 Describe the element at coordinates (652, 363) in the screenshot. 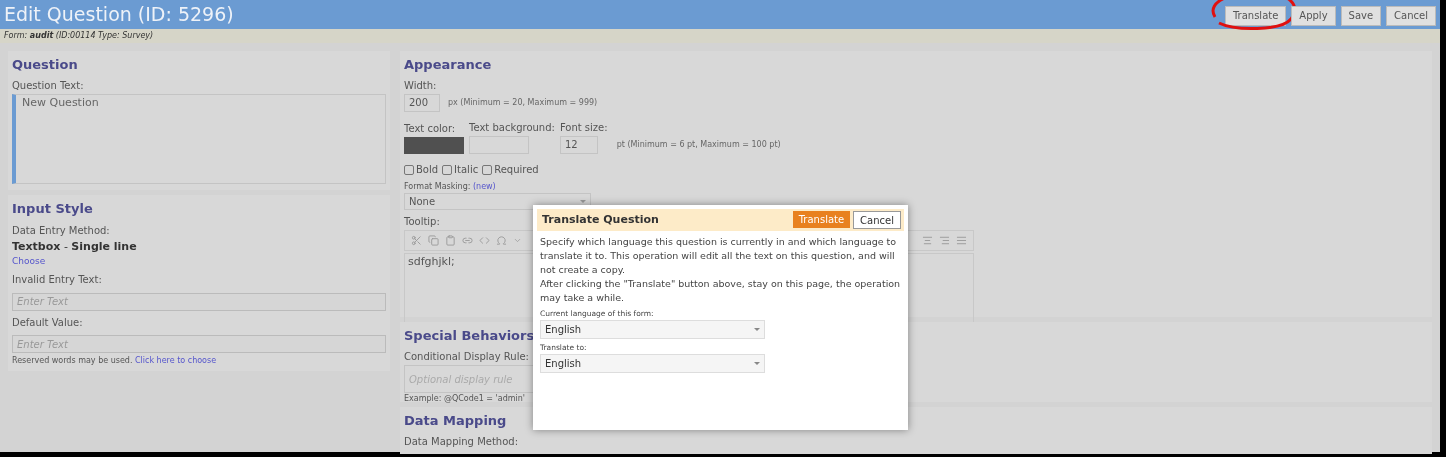

I see `target-language-select: English` at that location.